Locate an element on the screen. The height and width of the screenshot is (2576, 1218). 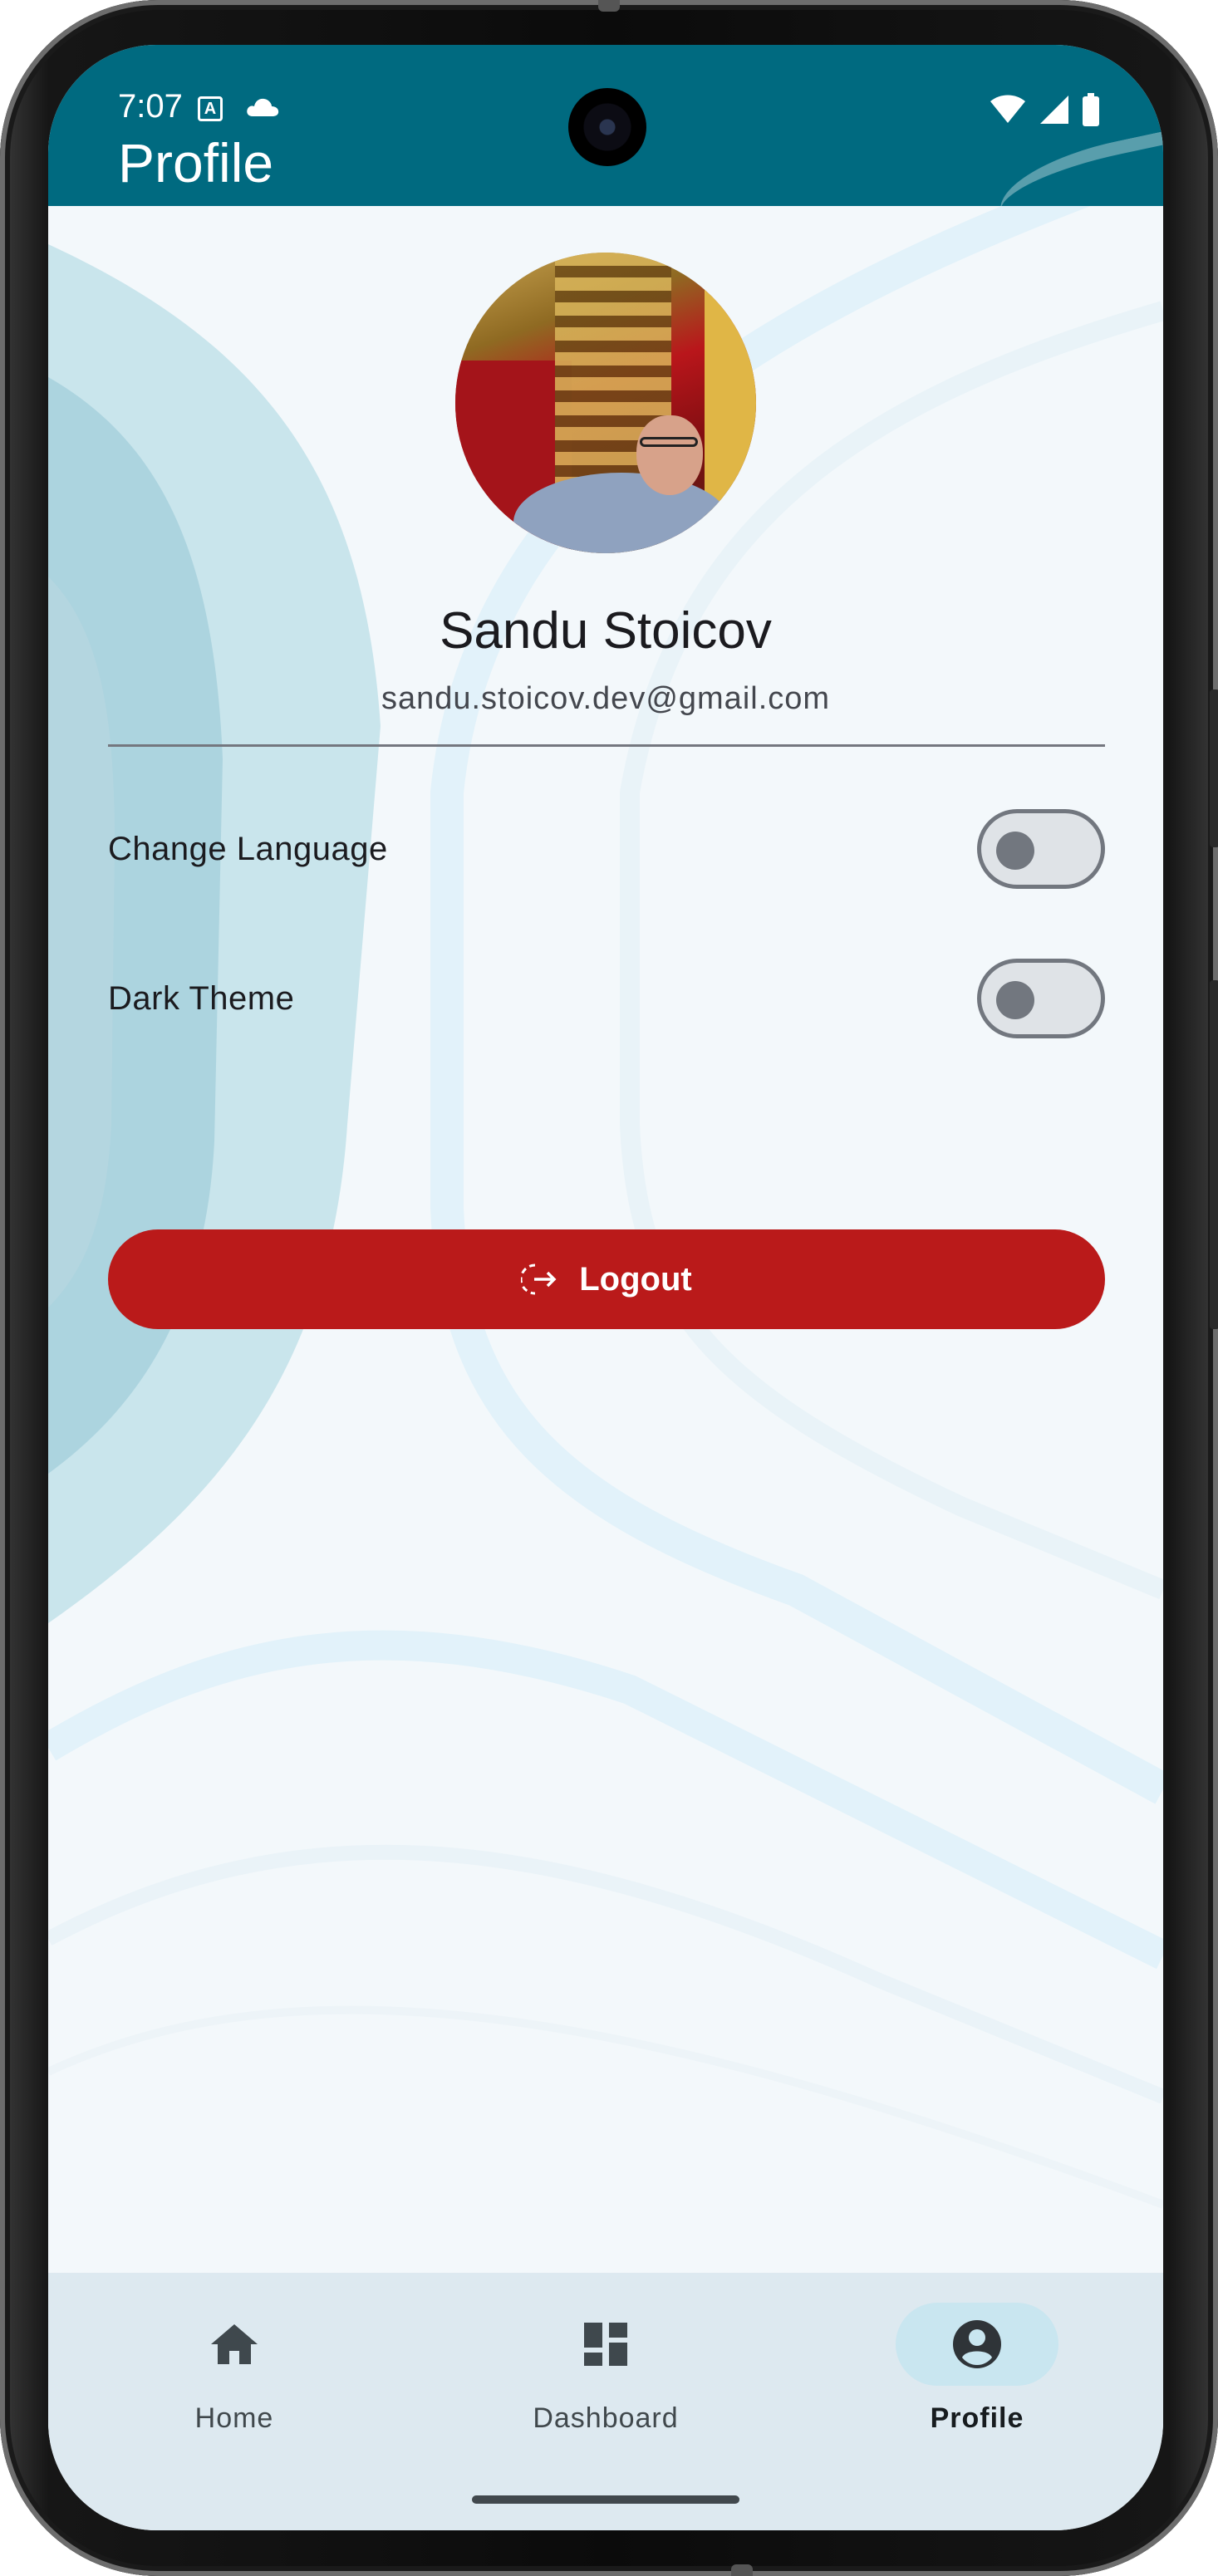
user-email: sandu.stoicov.dev@gmail.com is located at coordinates (606, 698).